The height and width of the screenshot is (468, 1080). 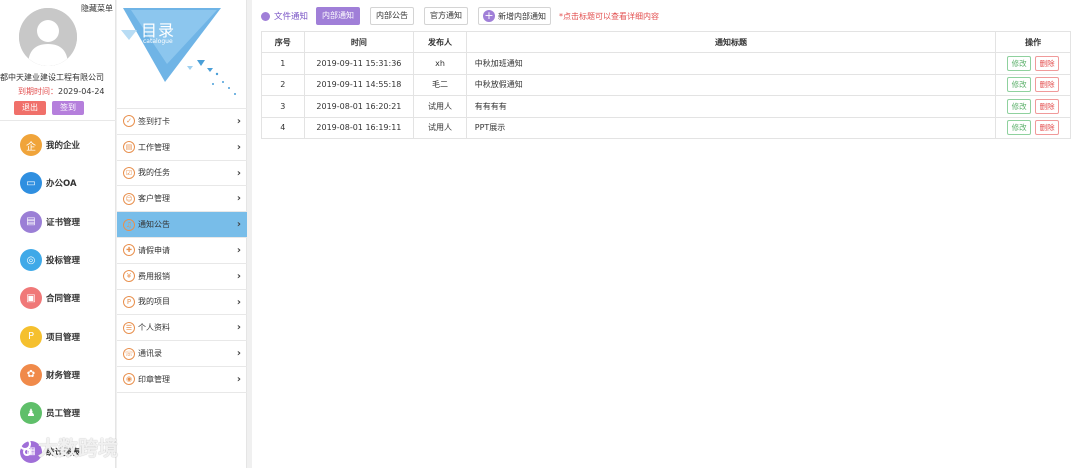 I want to click on submenu-item-1: ▤ 工作管理 ›, so click(x=182, y=146).